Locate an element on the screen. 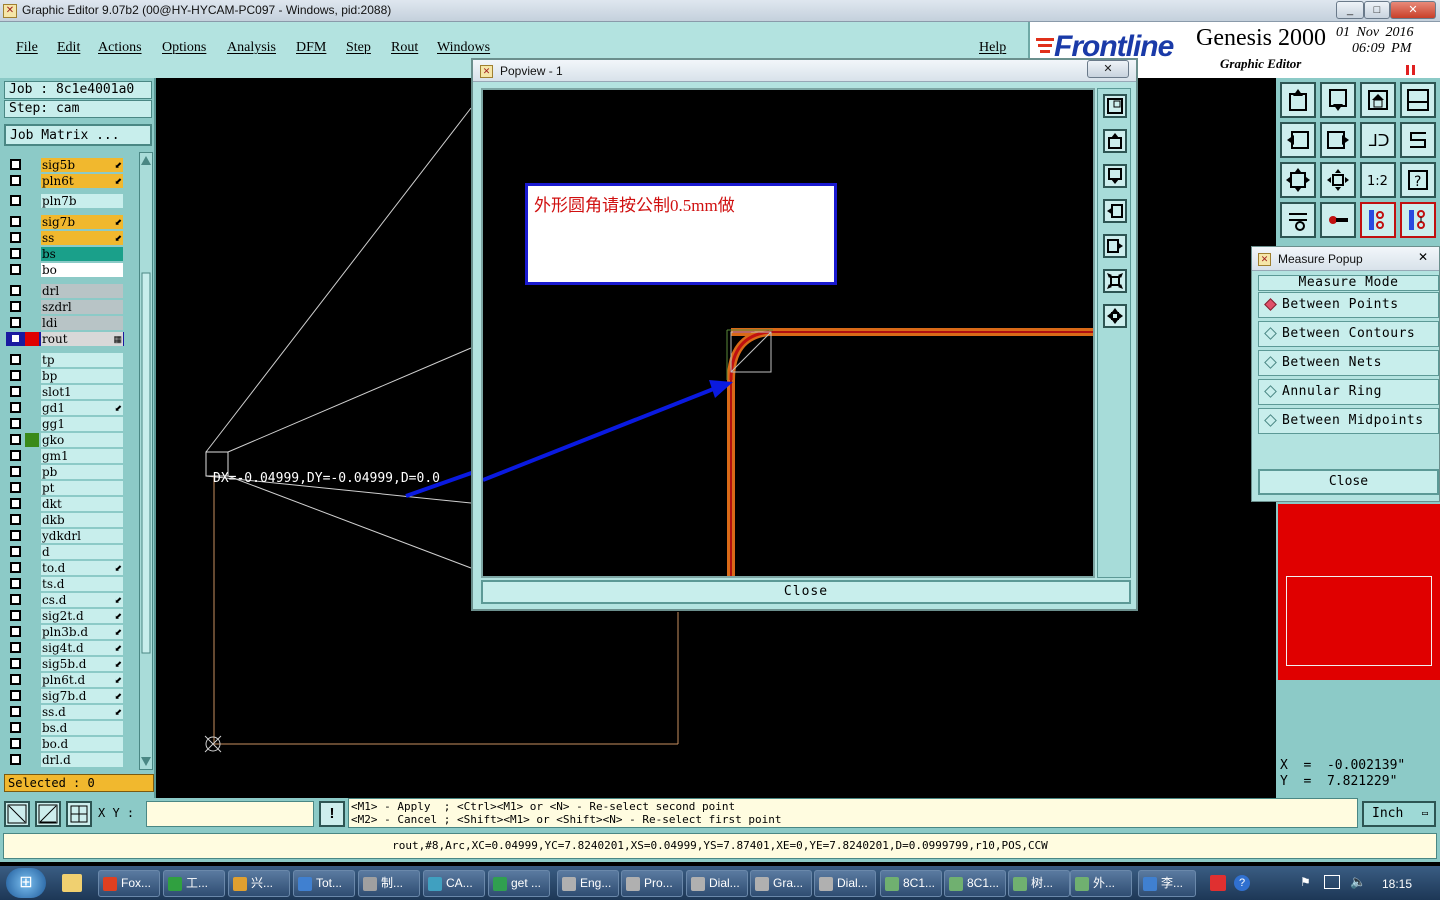  pv-zoom-window-icon is located at coordinates (1115, 106).